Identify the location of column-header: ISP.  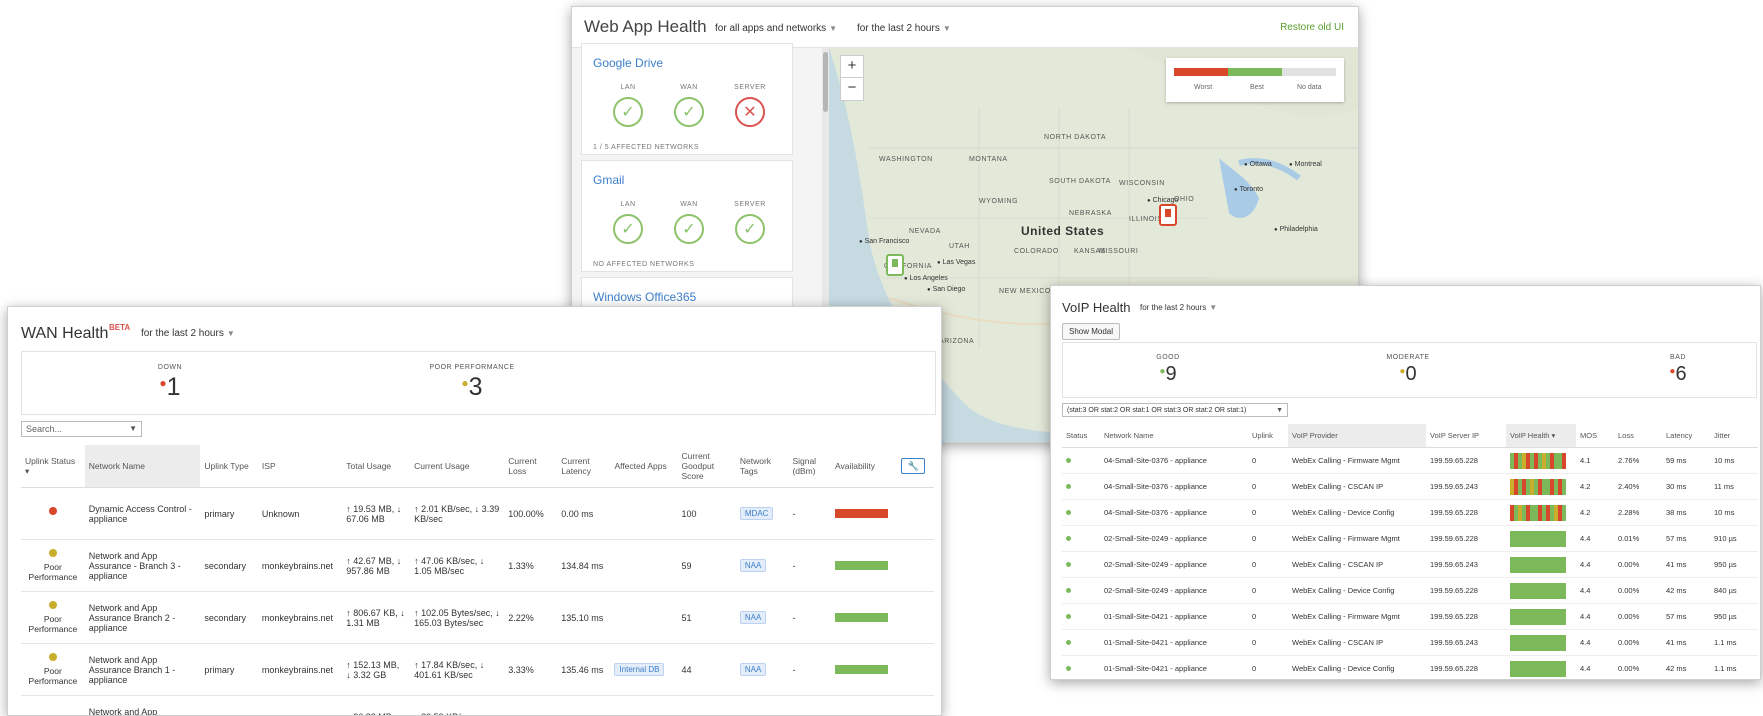
(300, 466).